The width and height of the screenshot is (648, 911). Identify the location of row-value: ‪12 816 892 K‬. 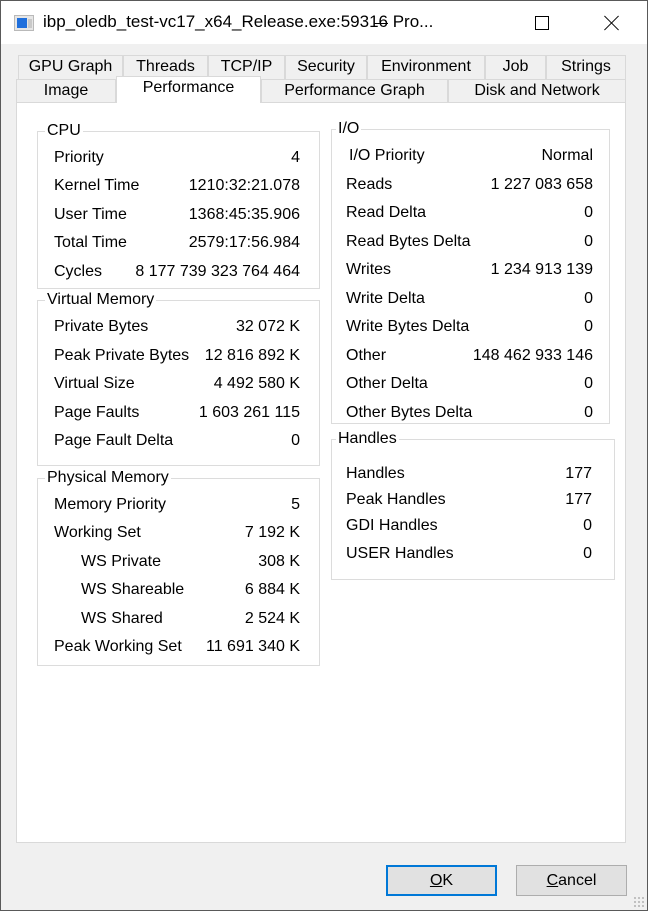
(252, 355).